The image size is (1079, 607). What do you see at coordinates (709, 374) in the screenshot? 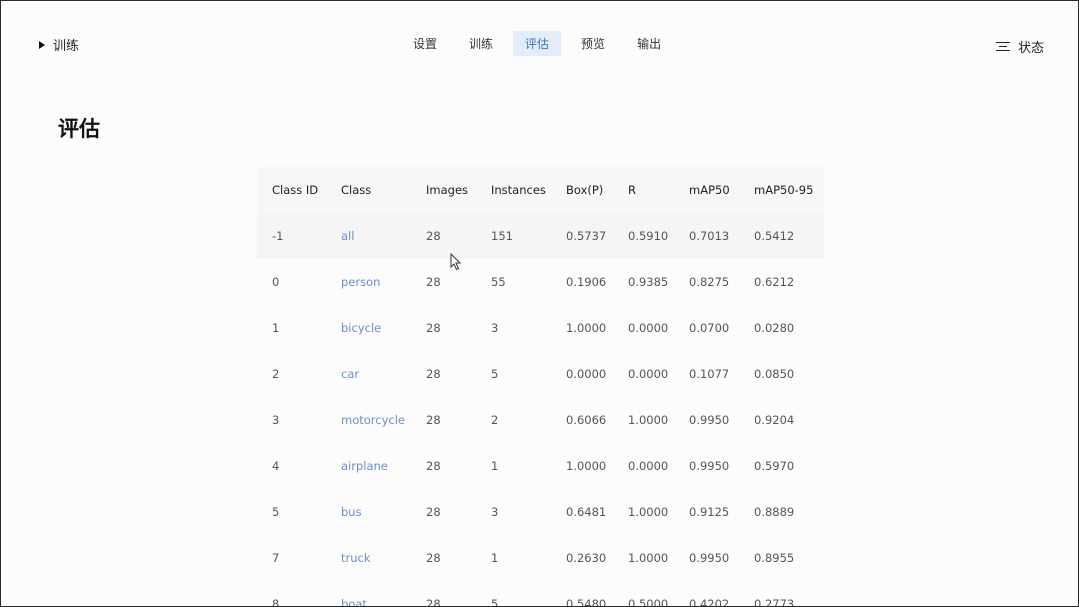
I see `cell-map50: 0.1077` at bounding box center [709, 374].